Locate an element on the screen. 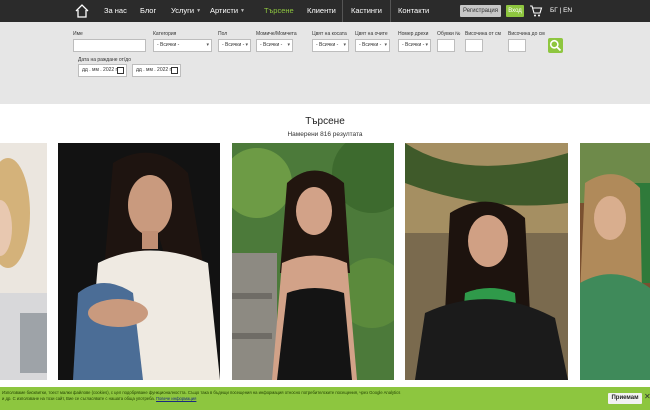 The width and height of the screenshot is (650, 410). age-group-select: - Всички - ▾ is located at coordinates (274, 45).